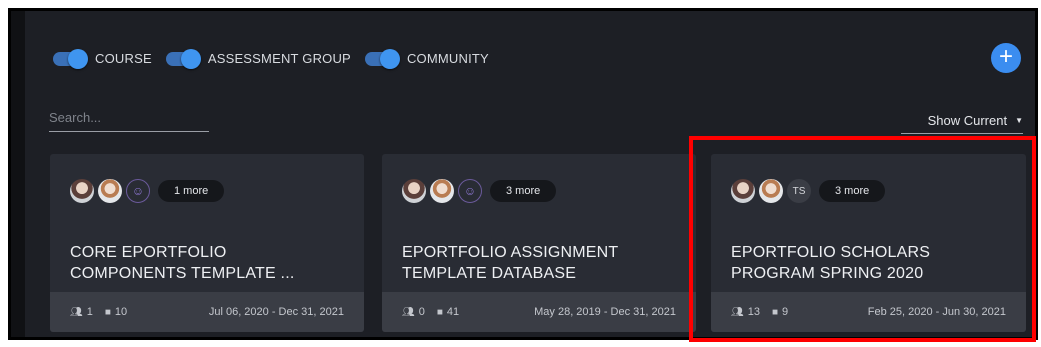 The width and height of the screenshot is (1041, 347). What do you see at coordinates (745, 312) in the screenshot?
I see `members-count: 👥︎ 13` at bounding box center [745, 312].